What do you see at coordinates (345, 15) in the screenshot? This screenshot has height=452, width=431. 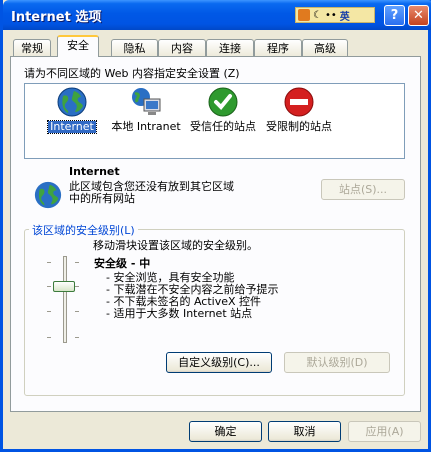 I see `ime-mode-label: 英` at bounding box center [345, 15].